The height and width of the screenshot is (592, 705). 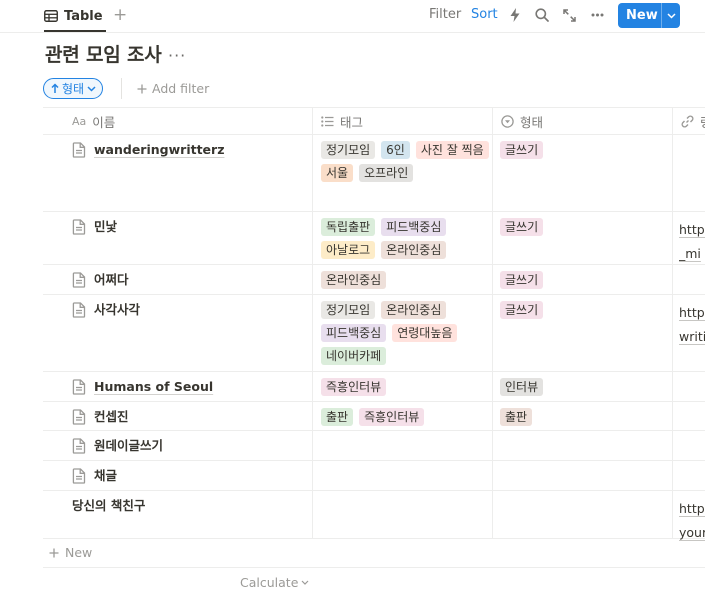 What do you see at coordinates (692, 254) in the screenshot?
I see `link-text: _mi` at bounding box center [692, 254].